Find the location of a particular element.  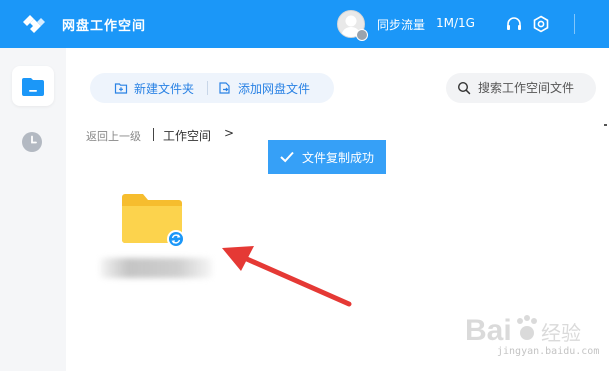

clock-icon is located at coordinates (32, 142).